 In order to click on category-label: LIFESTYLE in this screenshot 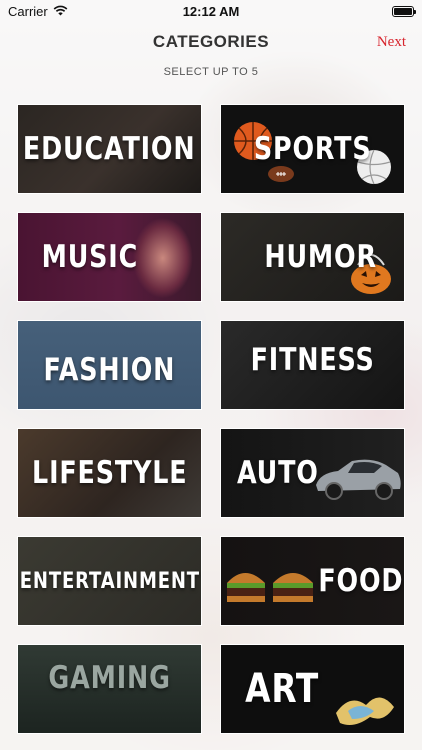, I will do `click(109, 473)`.